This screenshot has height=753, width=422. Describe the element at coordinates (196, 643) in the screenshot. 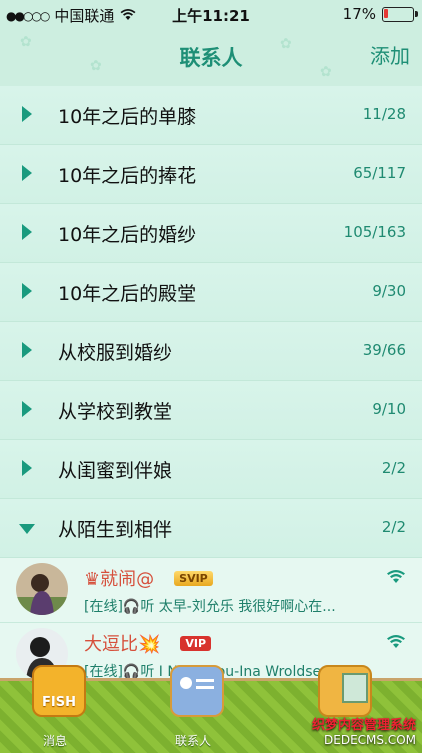

I see `vip-badge: VIP` at that location.